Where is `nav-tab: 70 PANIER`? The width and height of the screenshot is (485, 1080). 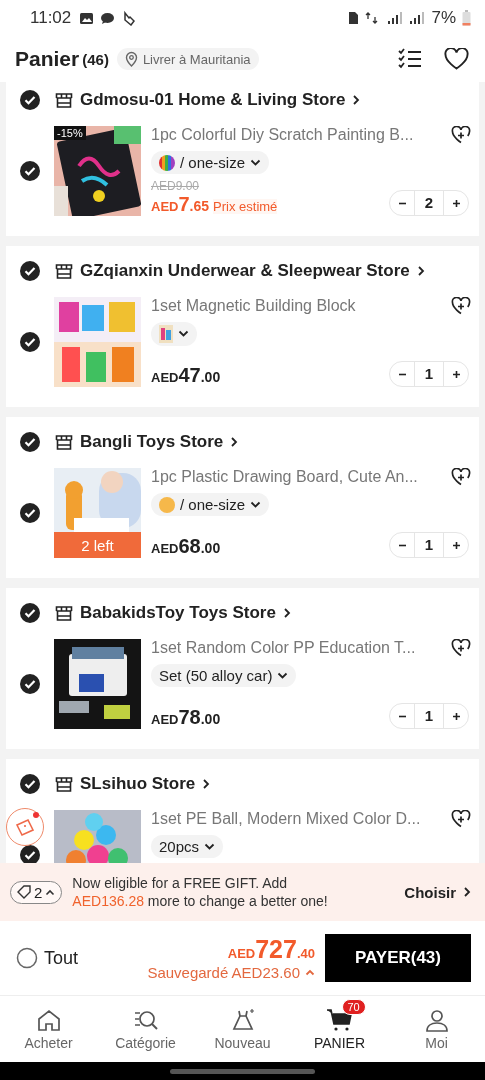
nav-tab: 70 PANIER is located at coordinates (339, 1029).